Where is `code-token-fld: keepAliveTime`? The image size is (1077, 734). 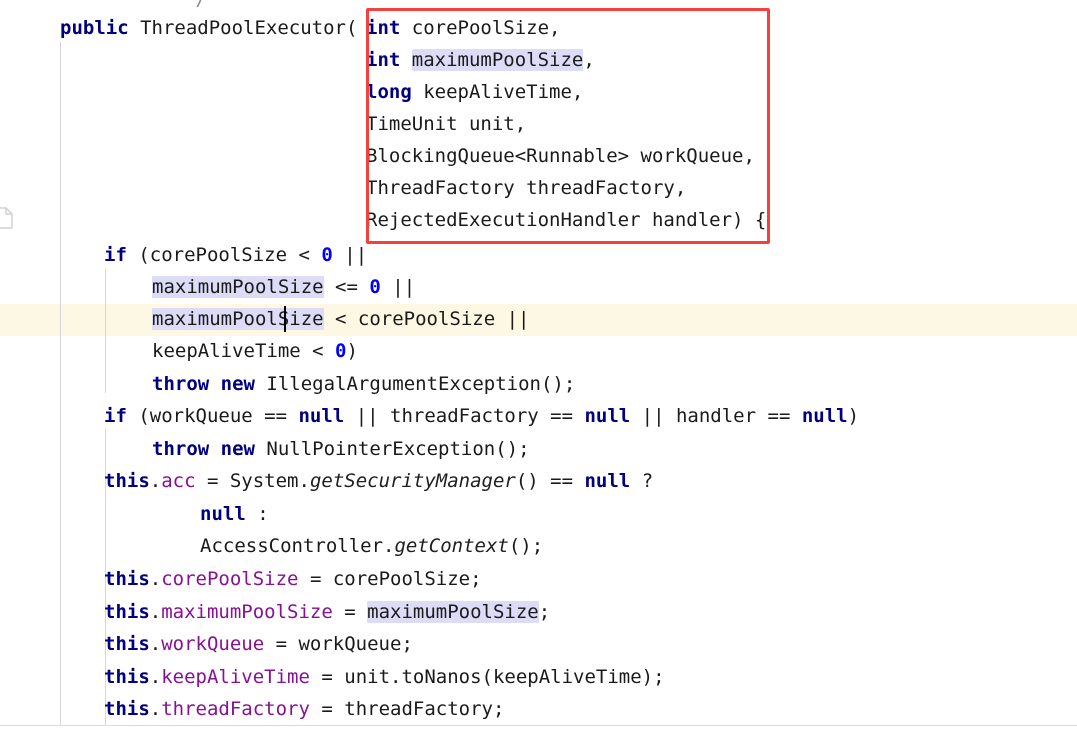 code-token-fld: keepAliveTime is located at coordinates (235, 677).